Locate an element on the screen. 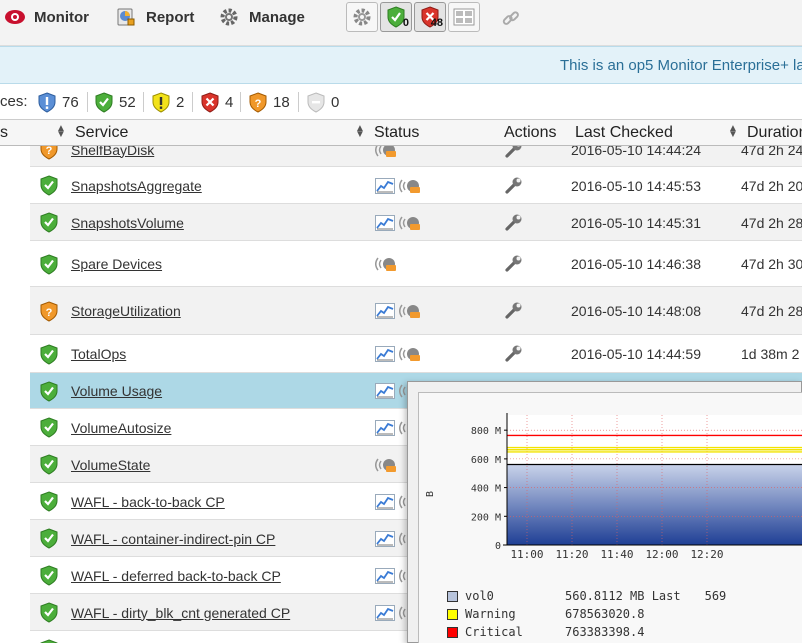 The height and width of the screenshot is (643, 802). menu-monitor: Monitor is located at coordinates (46, 17).